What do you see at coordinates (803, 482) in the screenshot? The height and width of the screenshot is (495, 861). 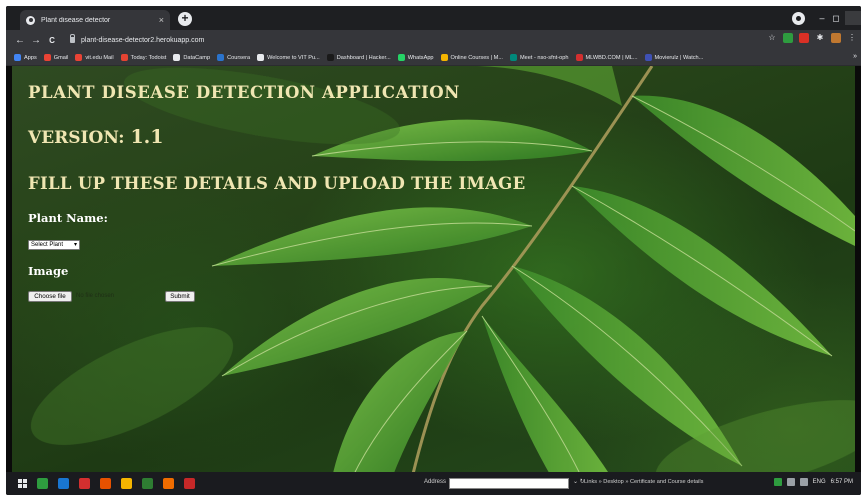 I see `volume-icon` at bounding box center [803, 482].